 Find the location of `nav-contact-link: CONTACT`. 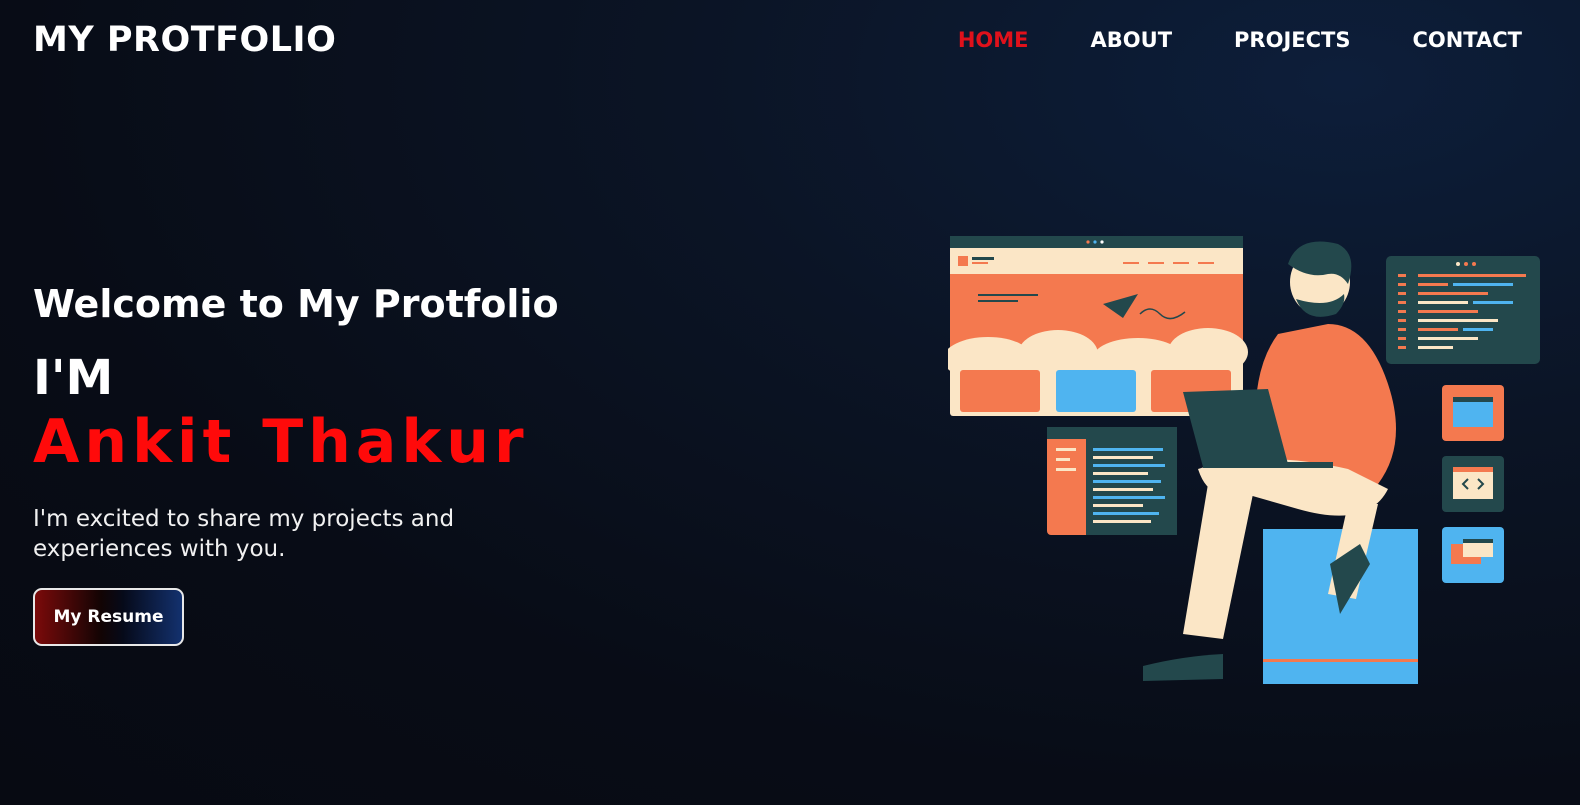

nav-contact-link: CONTACT is located at coordinates (1467, 40).